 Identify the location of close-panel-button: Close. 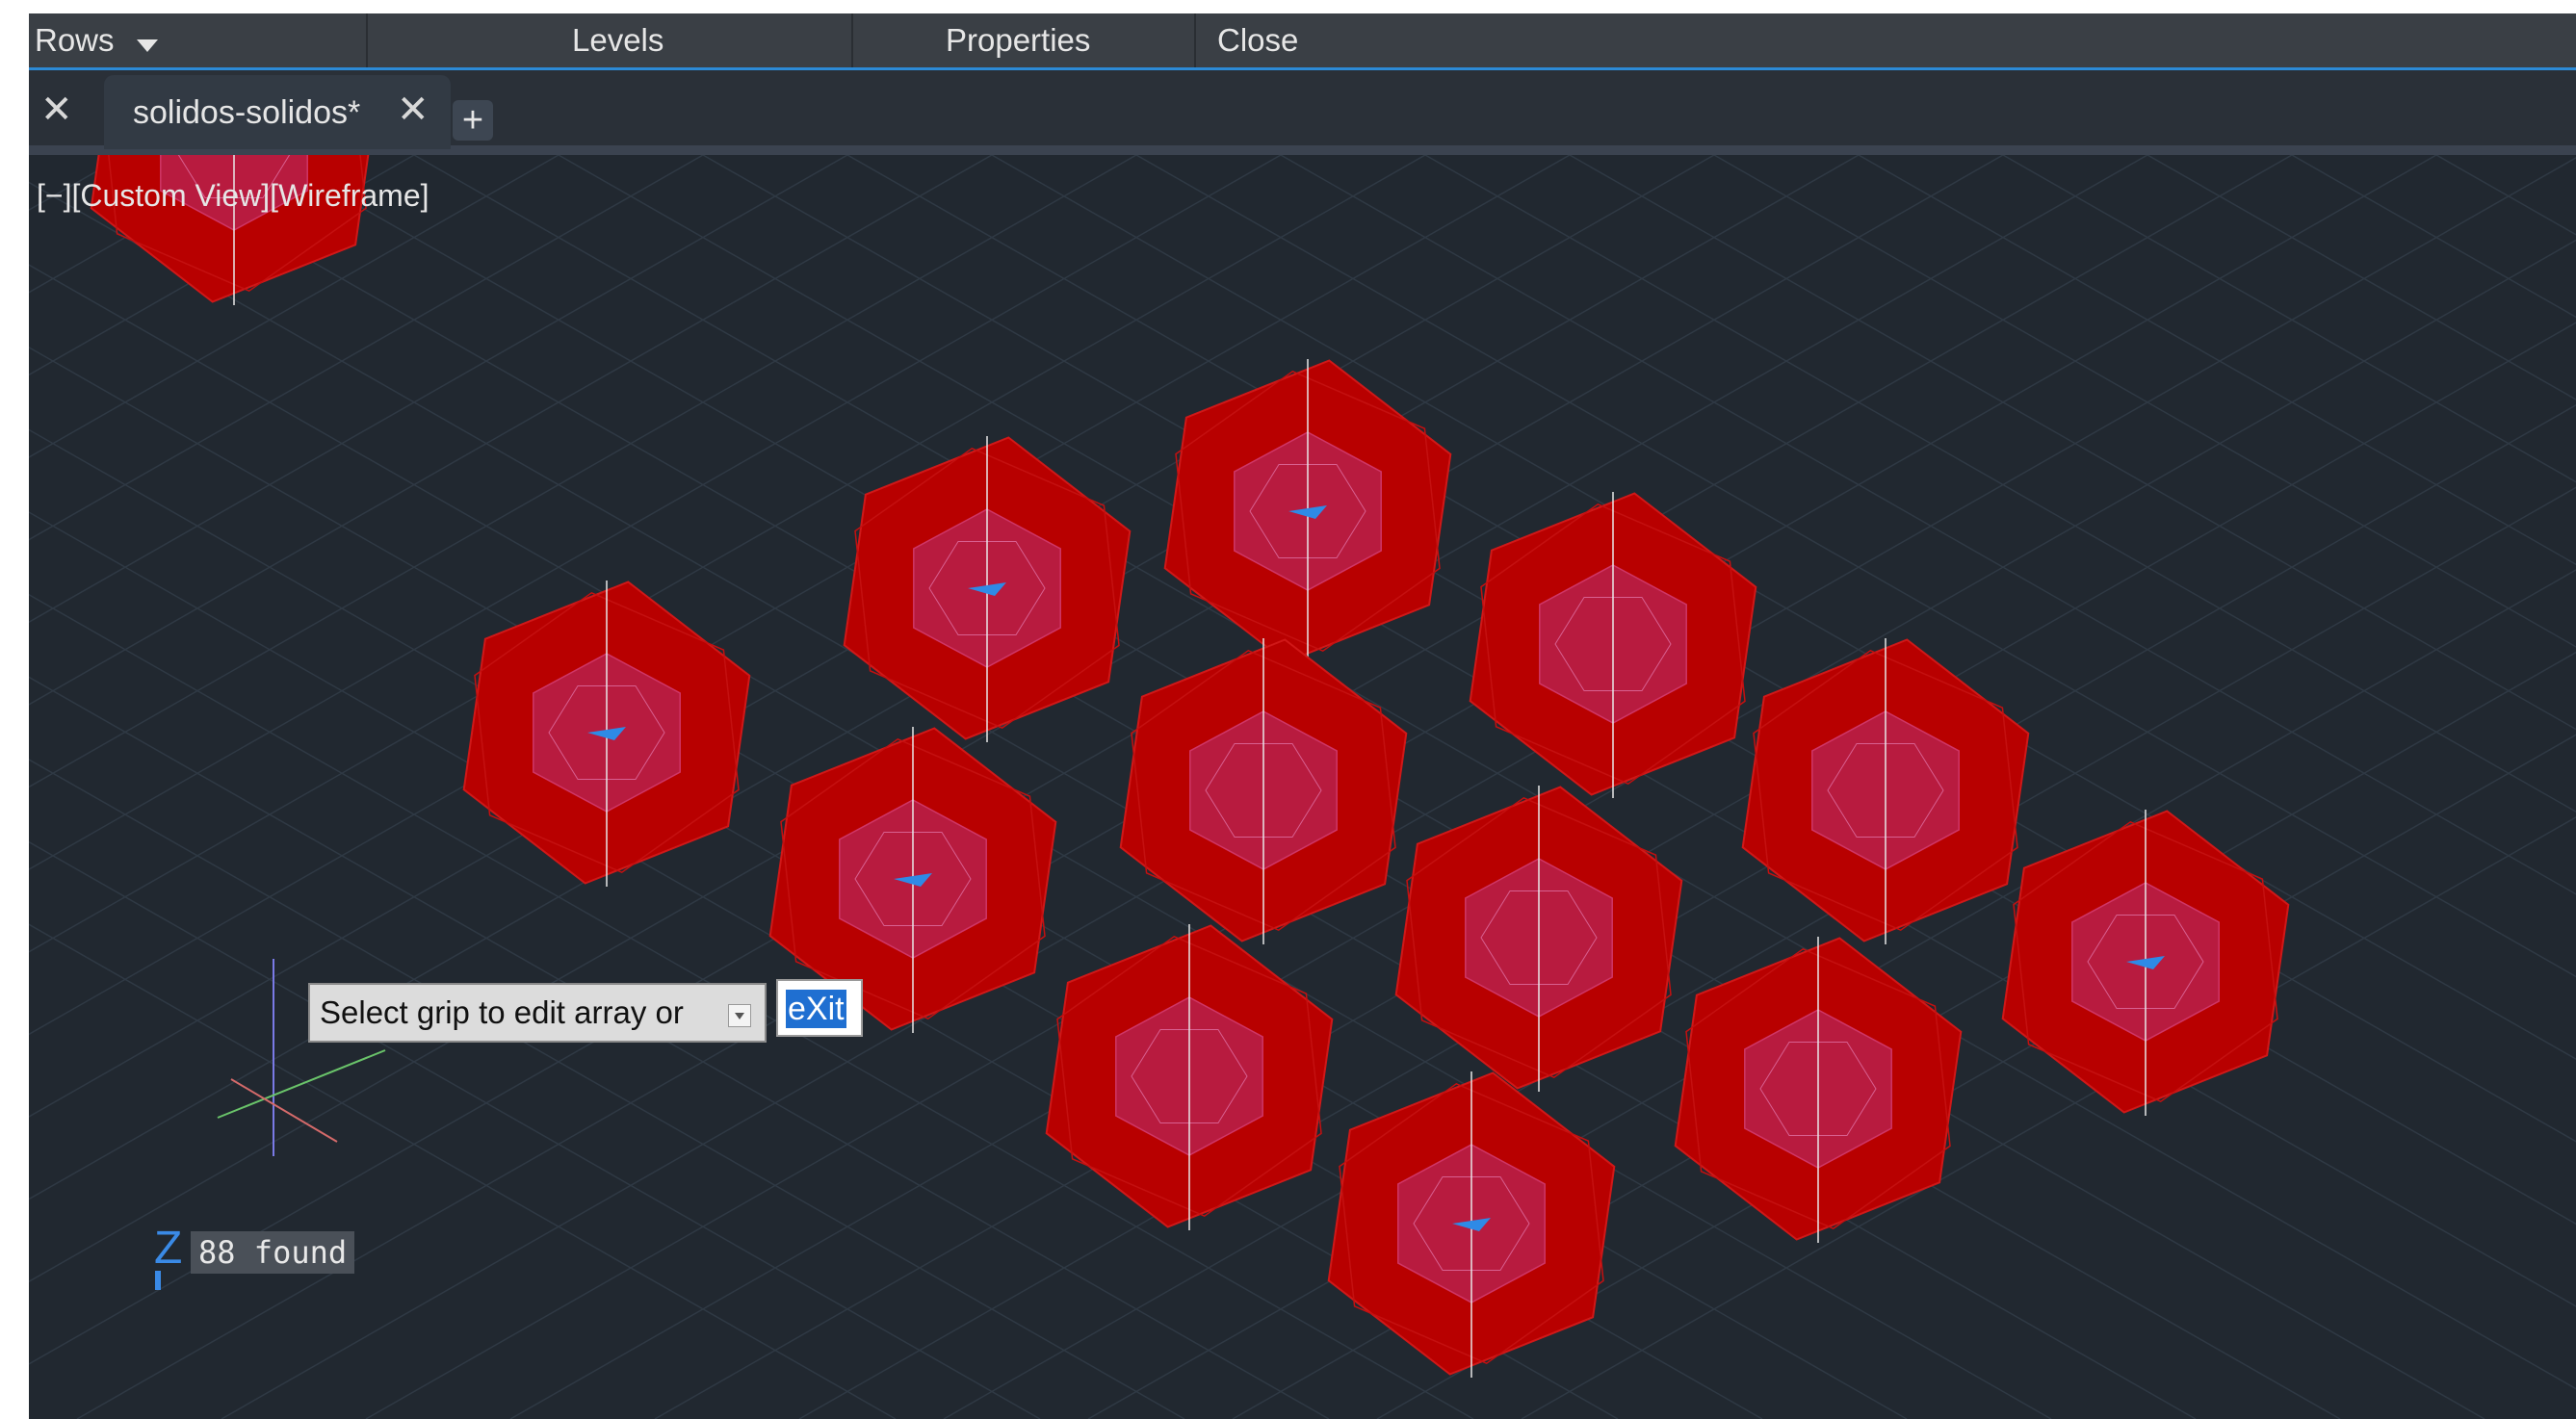
(1261, 40).